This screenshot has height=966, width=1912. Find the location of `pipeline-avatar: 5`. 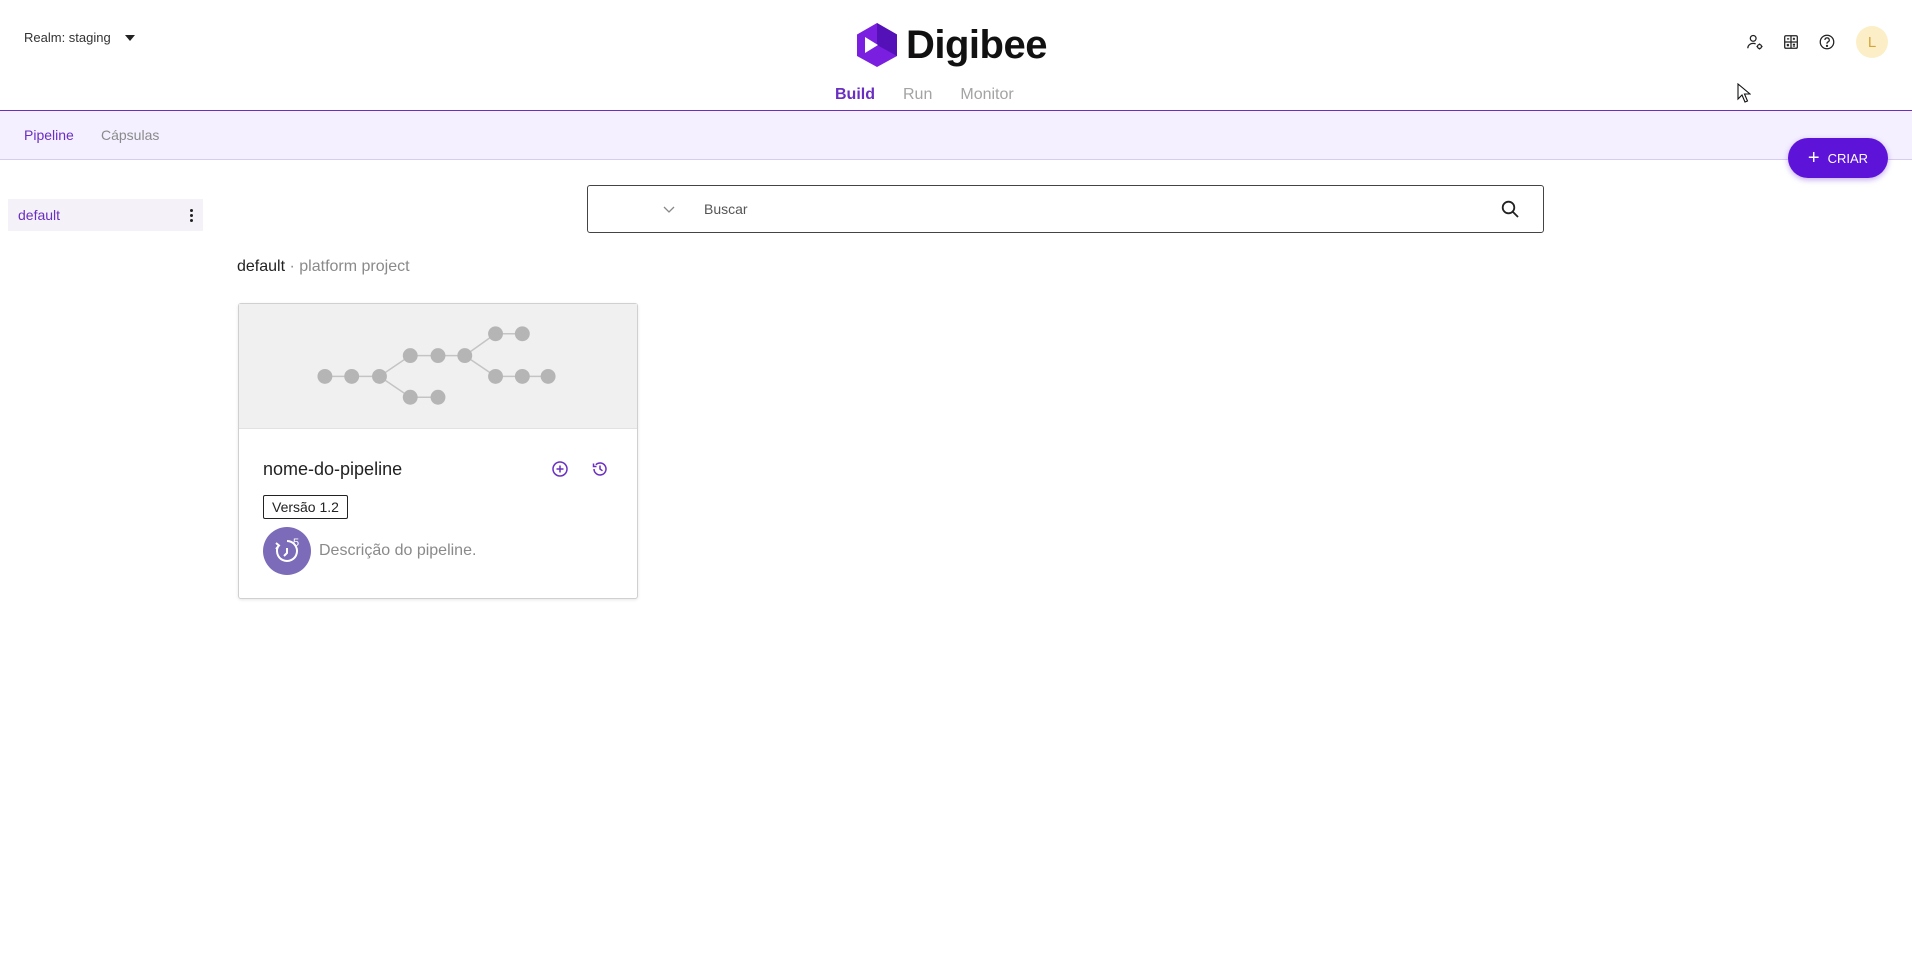

pipeline-avatar: 5 is located at coordinates (287, 551).